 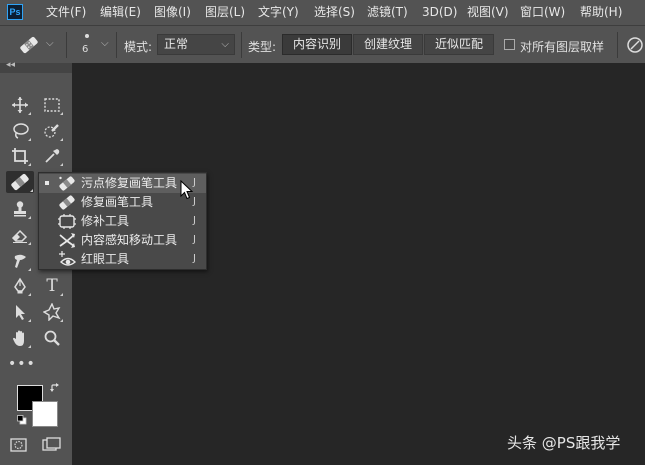 I want to click on hand-tool, so click(x=20, y=338).